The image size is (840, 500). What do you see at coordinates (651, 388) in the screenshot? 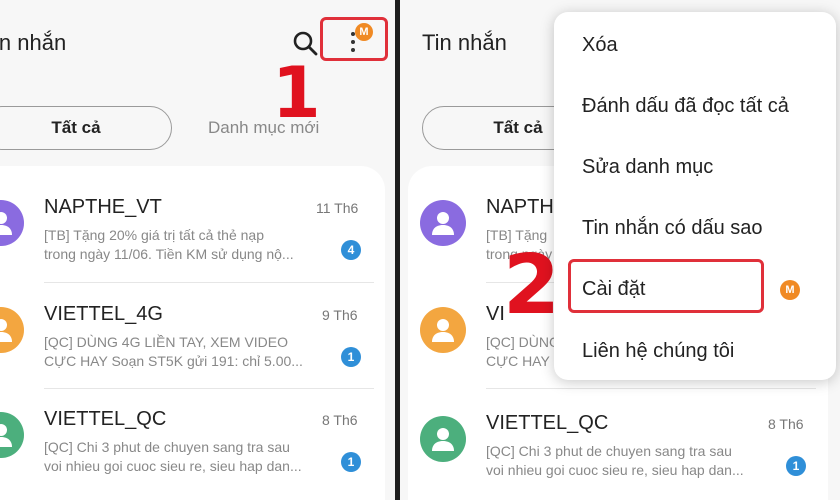
I see `divider` at bounding box center [651, 388].